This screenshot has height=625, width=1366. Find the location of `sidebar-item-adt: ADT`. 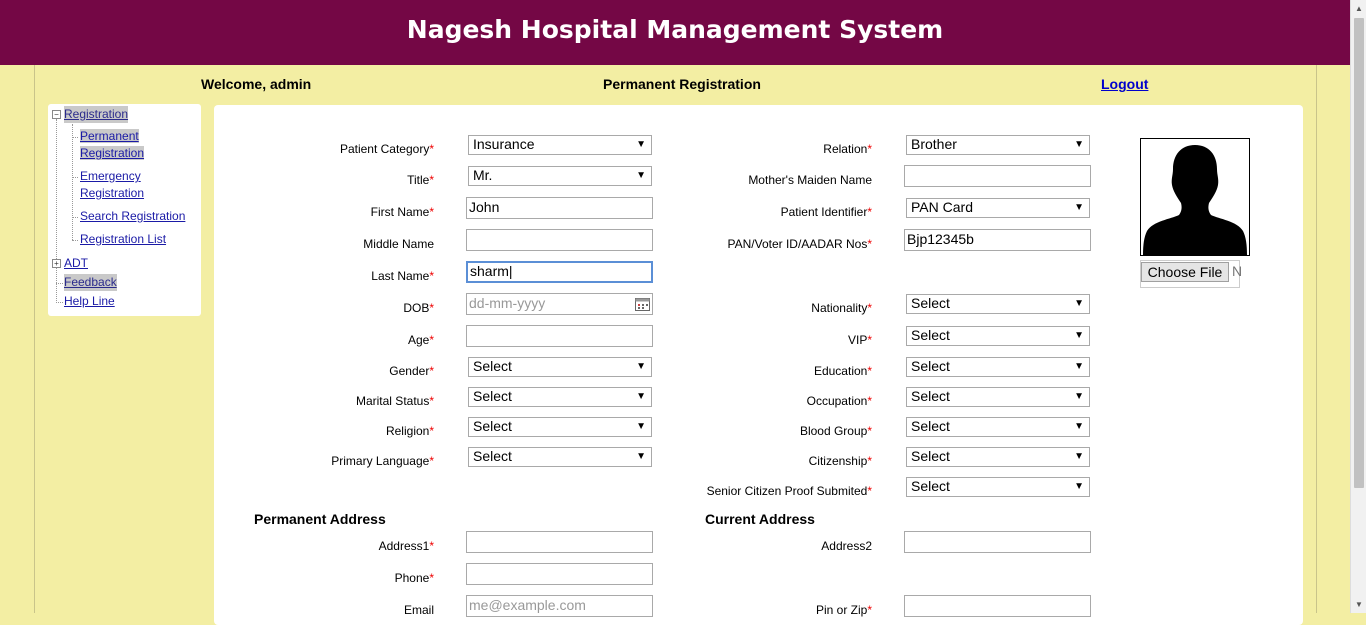

sidebar-item-adt: ADT is located at coordinates (76, 263).